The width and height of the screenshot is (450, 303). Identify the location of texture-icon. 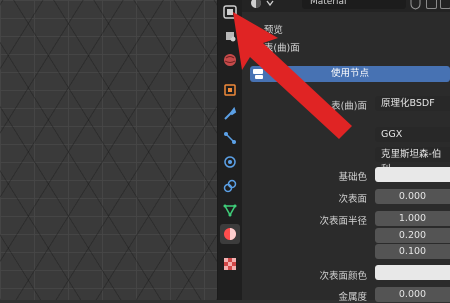
(230, 264).